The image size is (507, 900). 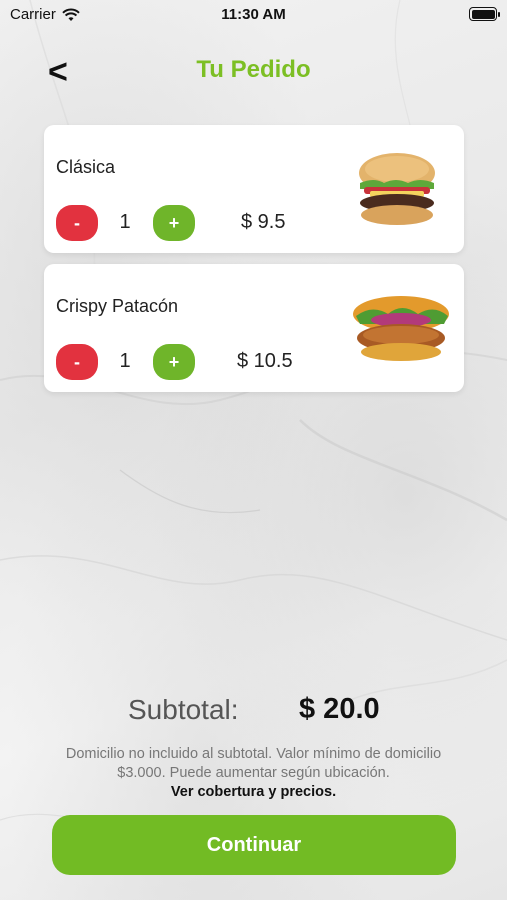 What do you see at coordinates (339, 709) in the screenshot?
I see `subtotal-value: $ 20.0` at bounding box center [339, 709].